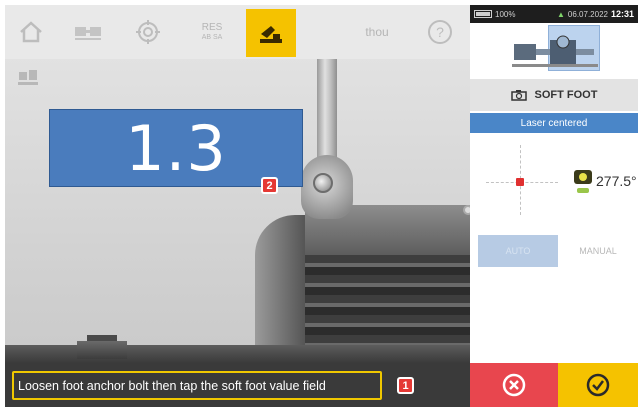 Image resolution: width=642 pixels, height=408 pixels. I want to click on target-button, so click(148, 32).